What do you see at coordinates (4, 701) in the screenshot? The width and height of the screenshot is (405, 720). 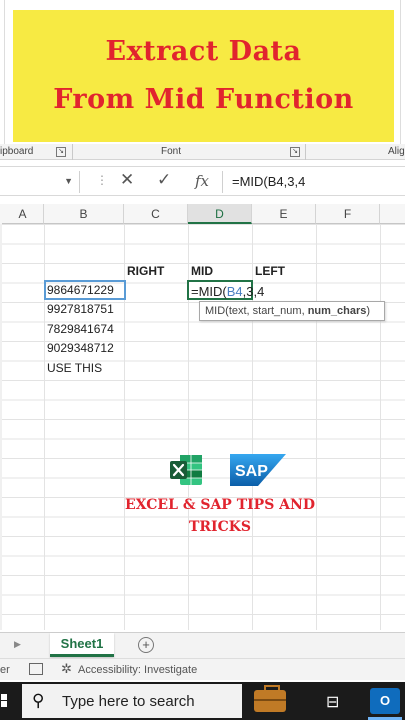 I see `windows-start-icon` at bounding box center [4, 701].